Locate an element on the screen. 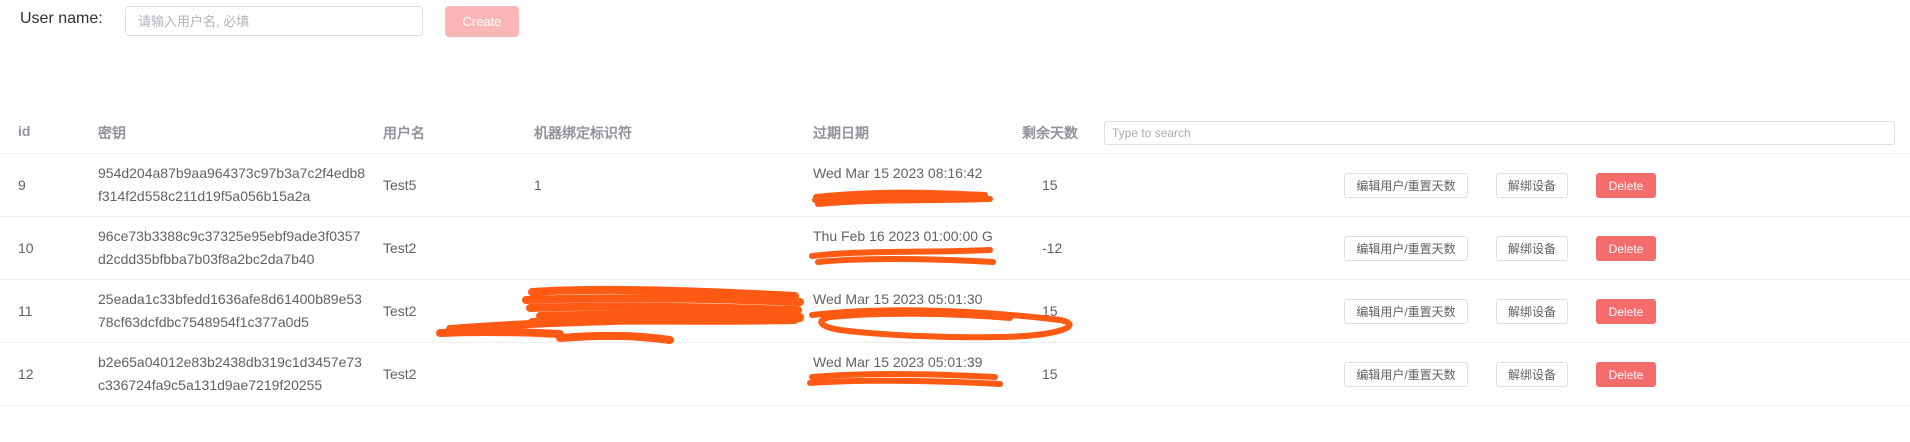 The image size is (1910, 442). cell-id: 9 is located at coordinates (22, 185).